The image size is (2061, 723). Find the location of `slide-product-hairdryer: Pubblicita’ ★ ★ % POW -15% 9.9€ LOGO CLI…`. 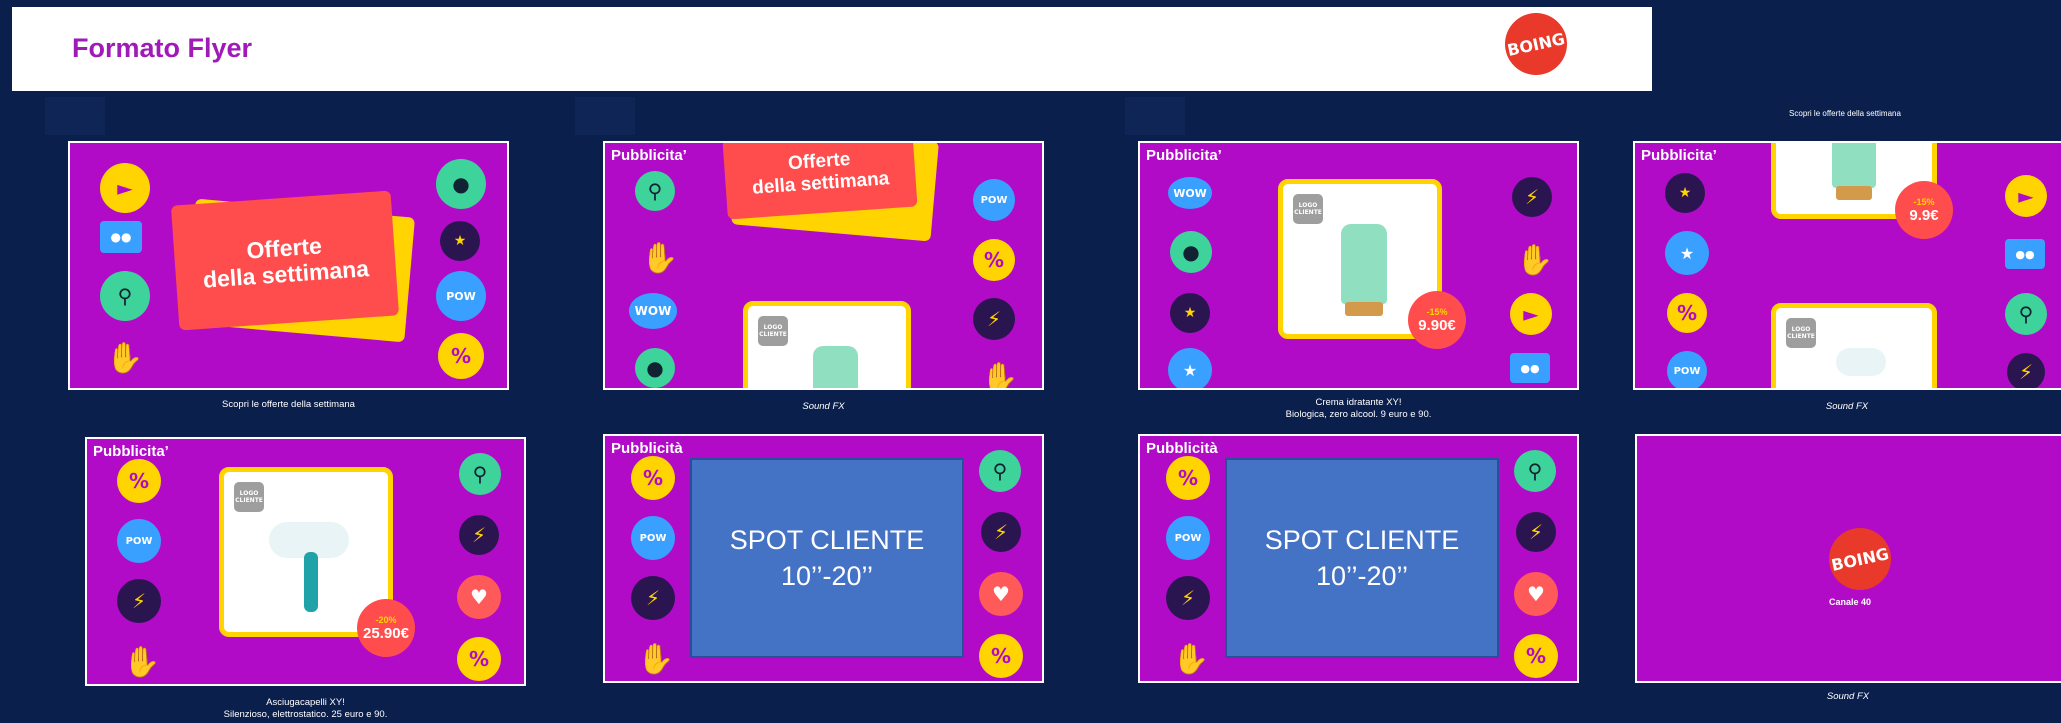

slide-product-hairdryer: Pubblicita’ ★ ★ % POW -15% 9.9€ LOGO CLI… is located at coordinates (1847, 265).